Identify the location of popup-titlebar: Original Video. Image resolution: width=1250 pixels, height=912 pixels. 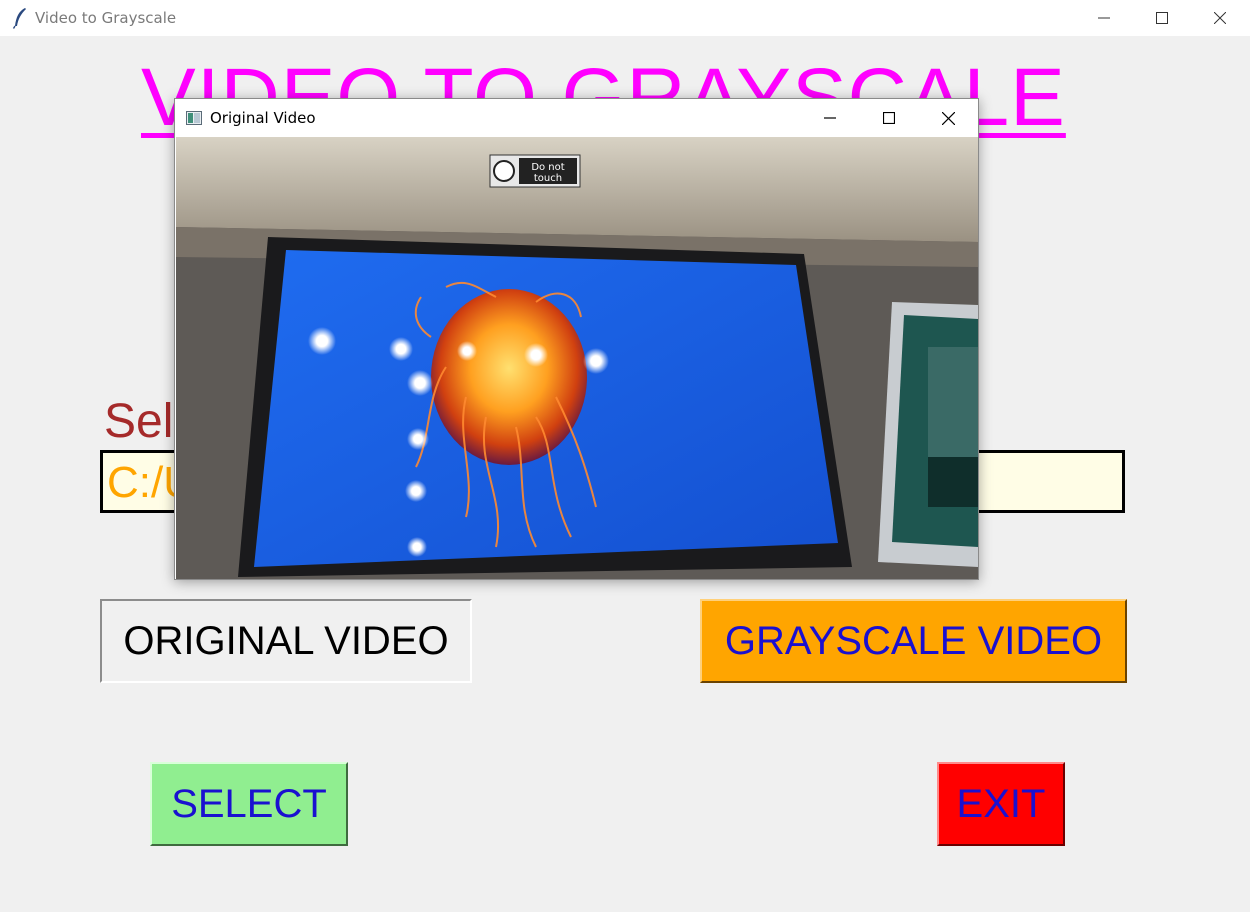
(576, 118).